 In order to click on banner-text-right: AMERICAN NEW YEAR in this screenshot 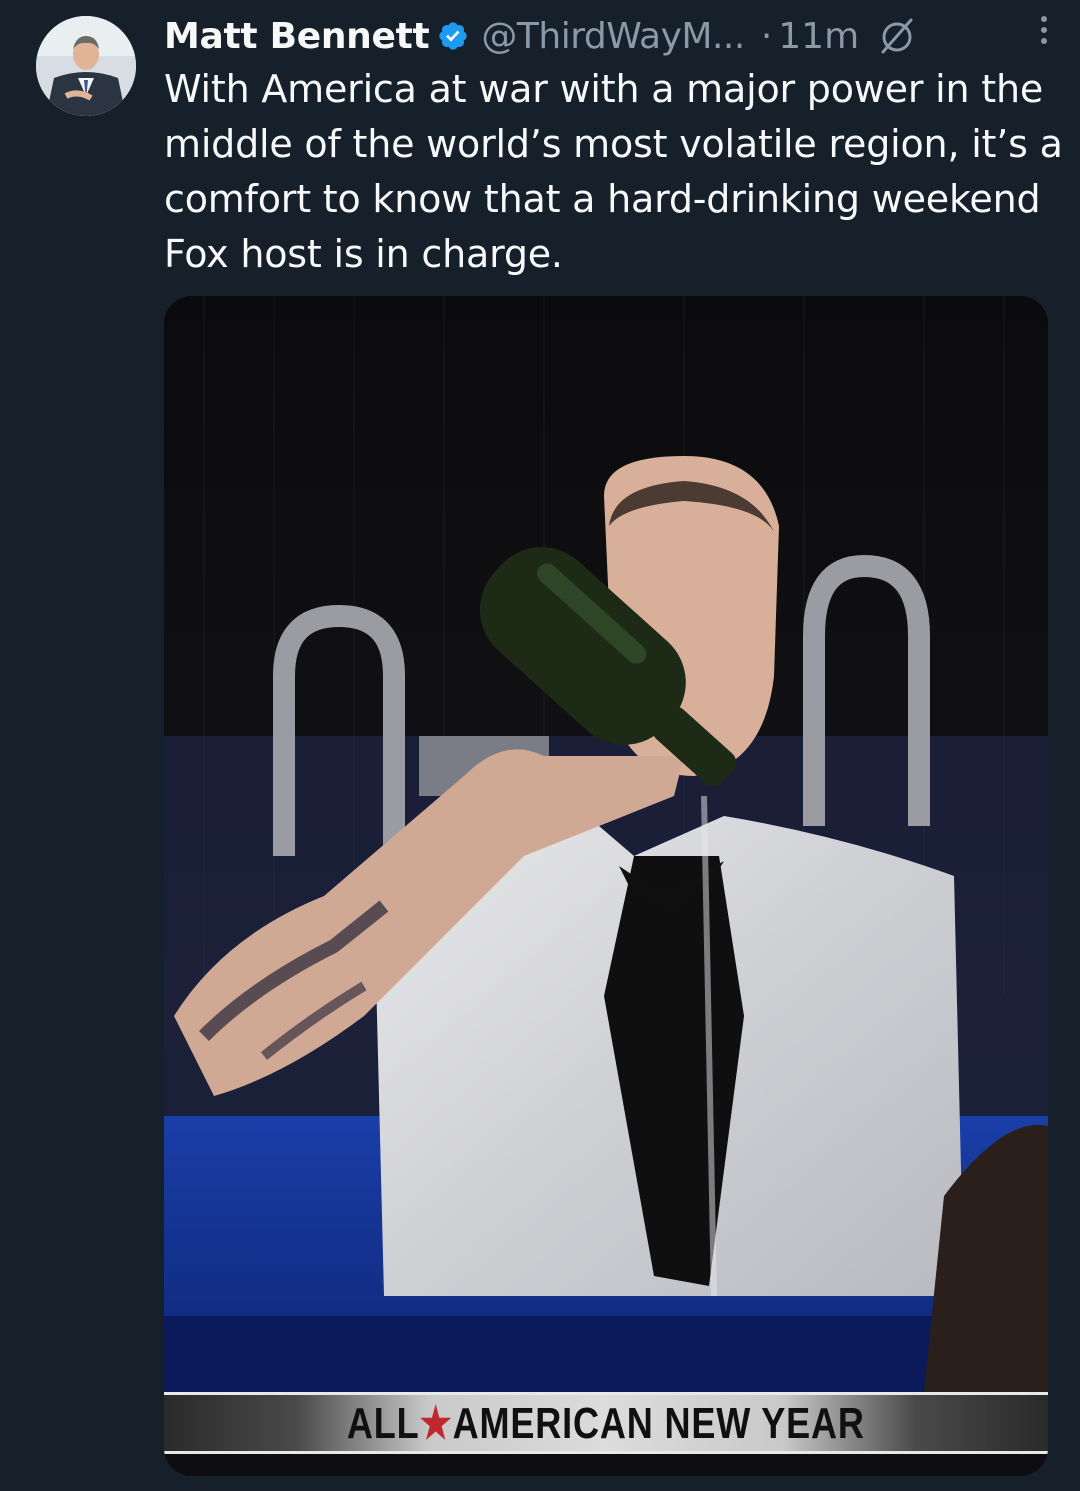, I will do `click(658, 1423)`.